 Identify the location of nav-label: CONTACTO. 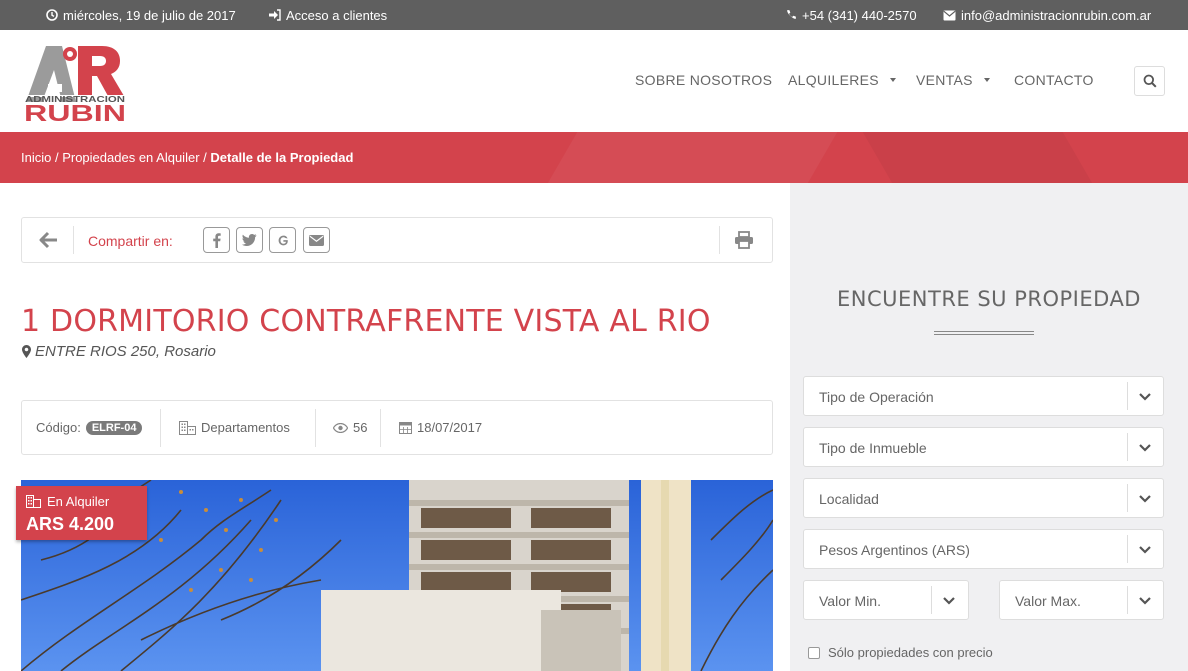
(1054, 80).